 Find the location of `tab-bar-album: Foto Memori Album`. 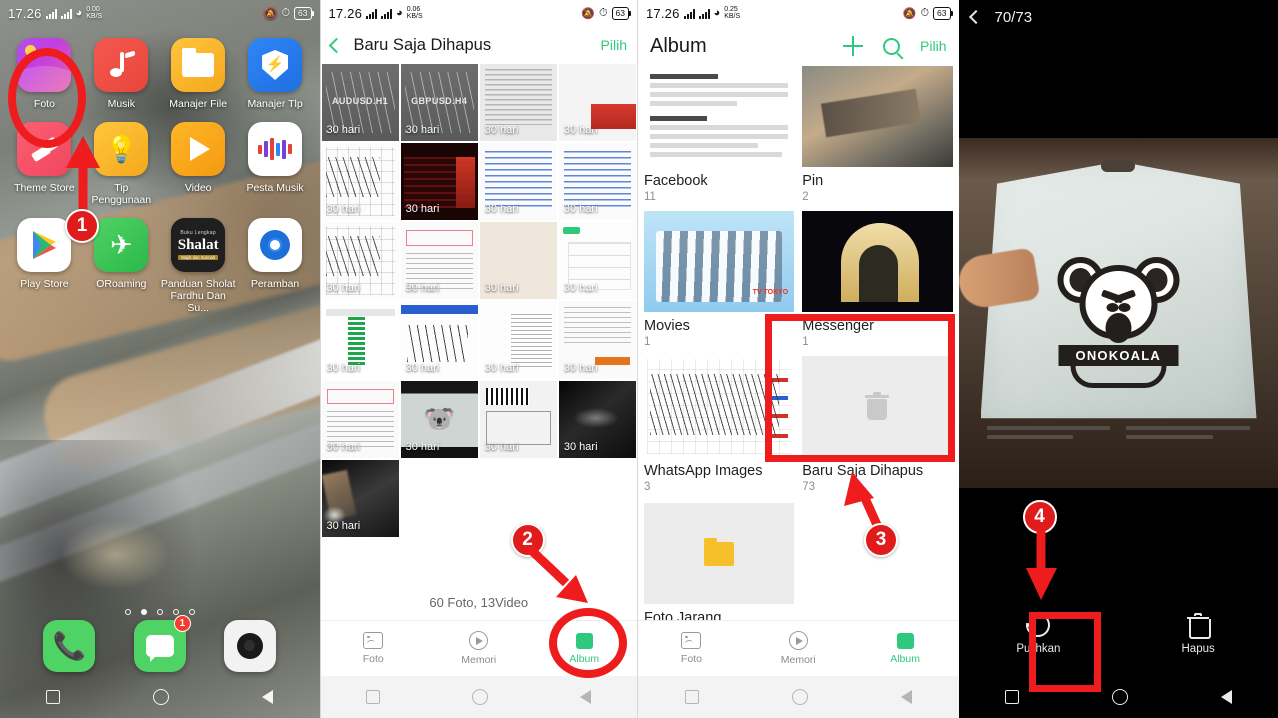

tab-bar-album: Foto Memori Album is located at coordinates (798, 648).